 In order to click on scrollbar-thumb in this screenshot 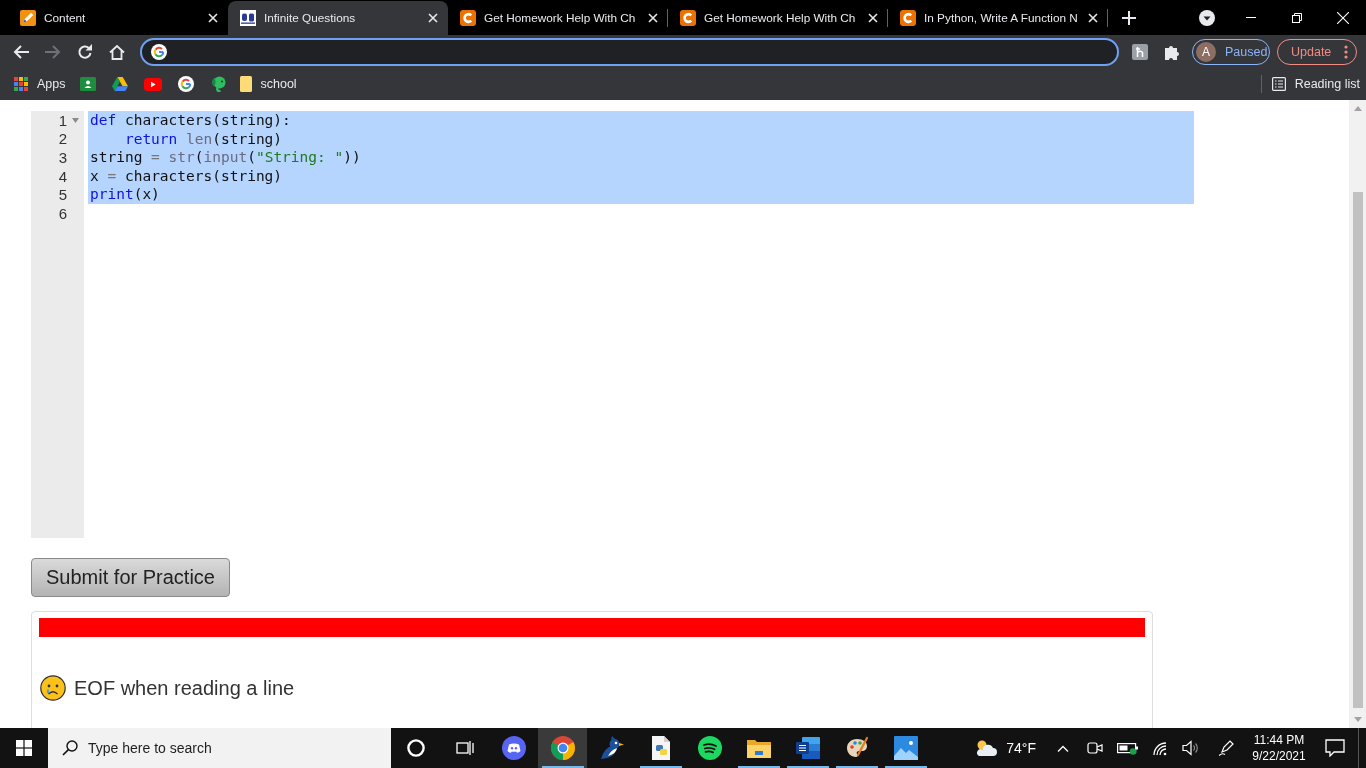, I will do `click(1357, 450)`.